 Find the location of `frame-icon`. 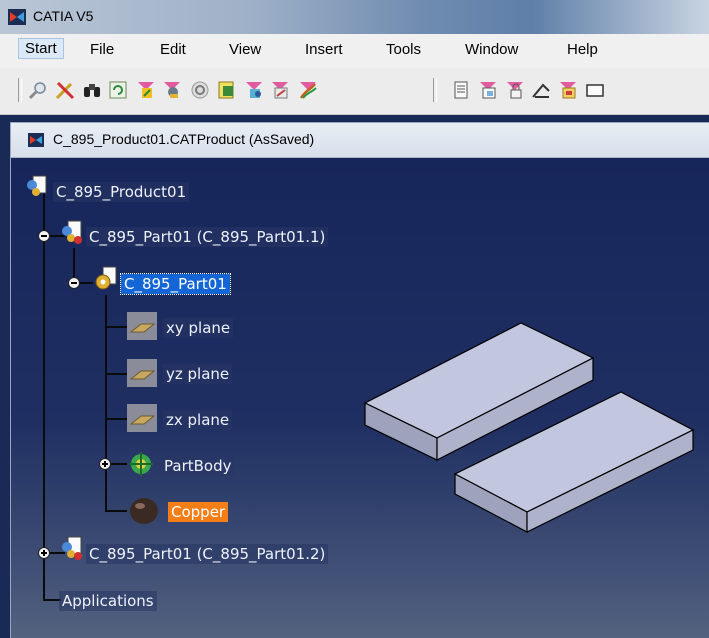

frame-icon is located at coordinates (595, 90).